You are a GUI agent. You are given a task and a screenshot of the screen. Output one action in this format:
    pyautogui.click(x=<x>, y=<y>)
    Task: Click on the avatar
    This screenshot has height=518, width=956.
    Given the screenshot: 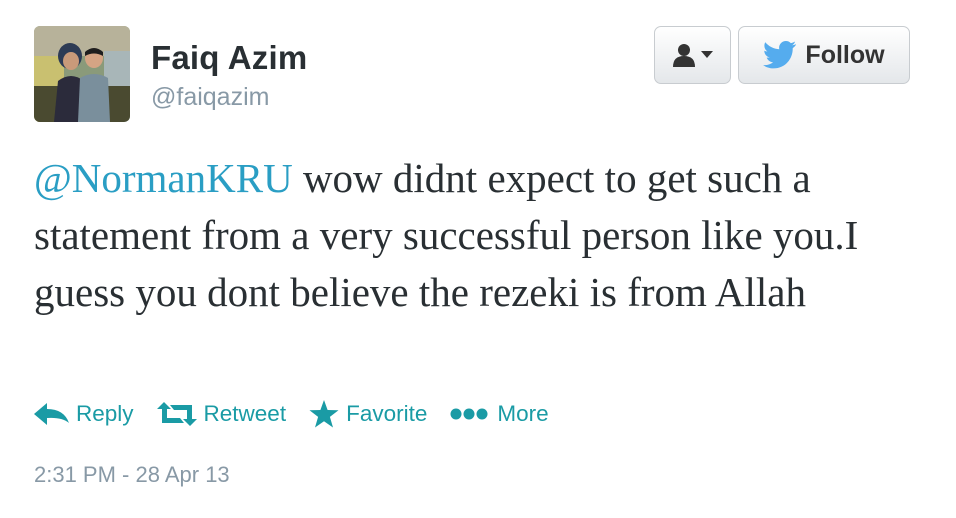 What is the action you would take?
    pyautogui.click(x=82, y=74)
    